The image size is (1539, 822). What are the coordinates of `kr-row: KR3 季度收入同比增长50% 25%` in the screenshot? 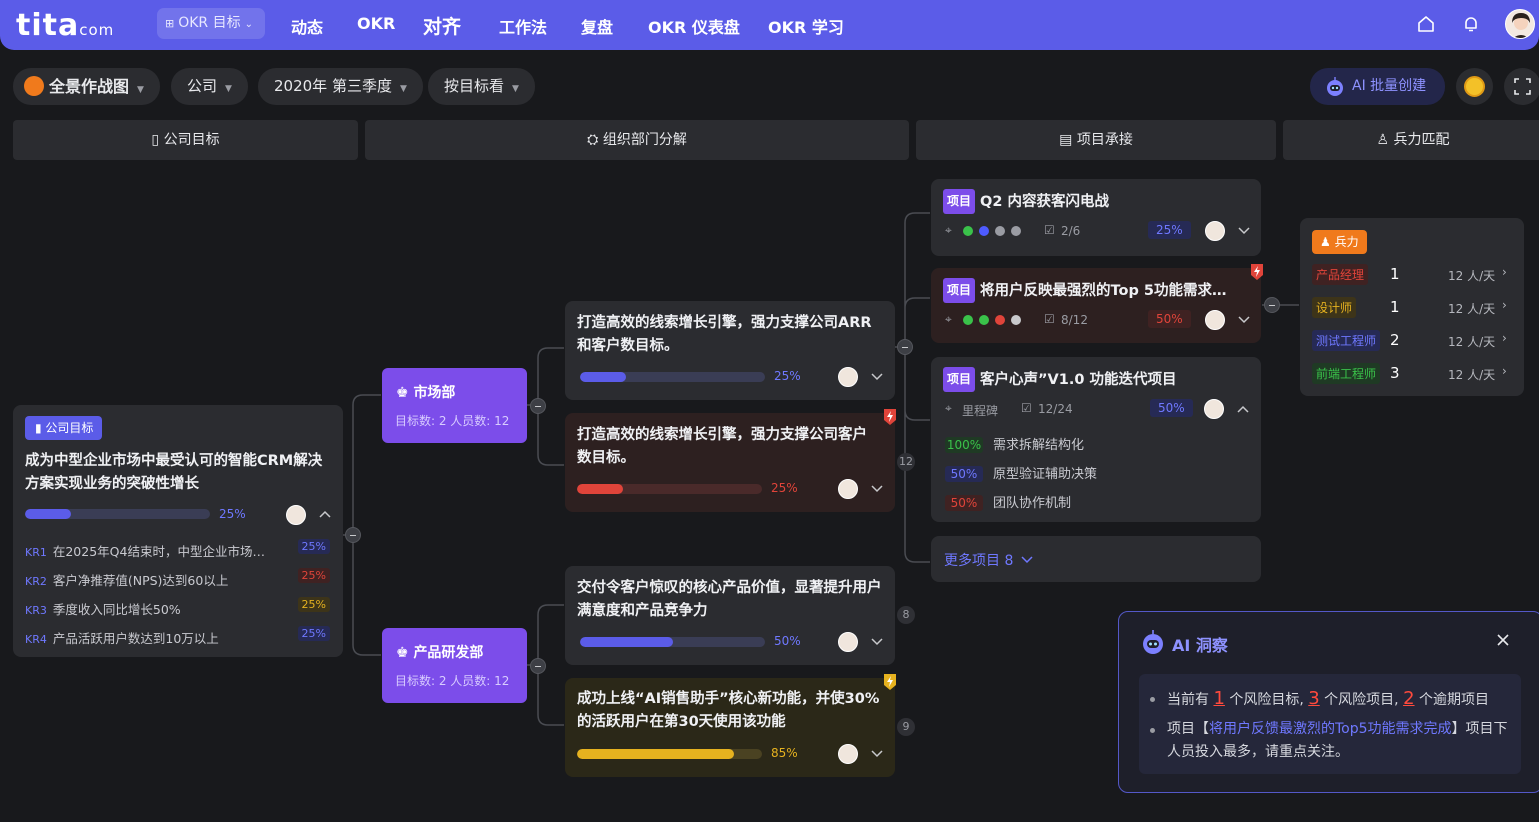 It's located at (177, 607).